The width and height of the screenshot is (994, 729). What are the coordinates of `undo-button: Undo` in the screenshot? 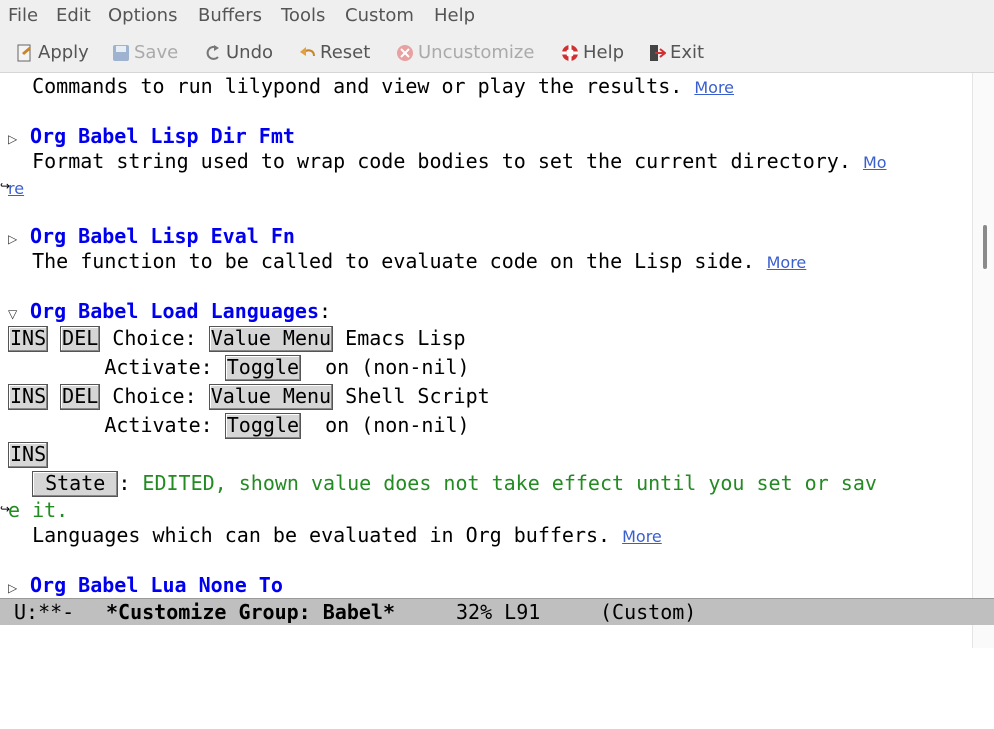 It's located at (238, 52).